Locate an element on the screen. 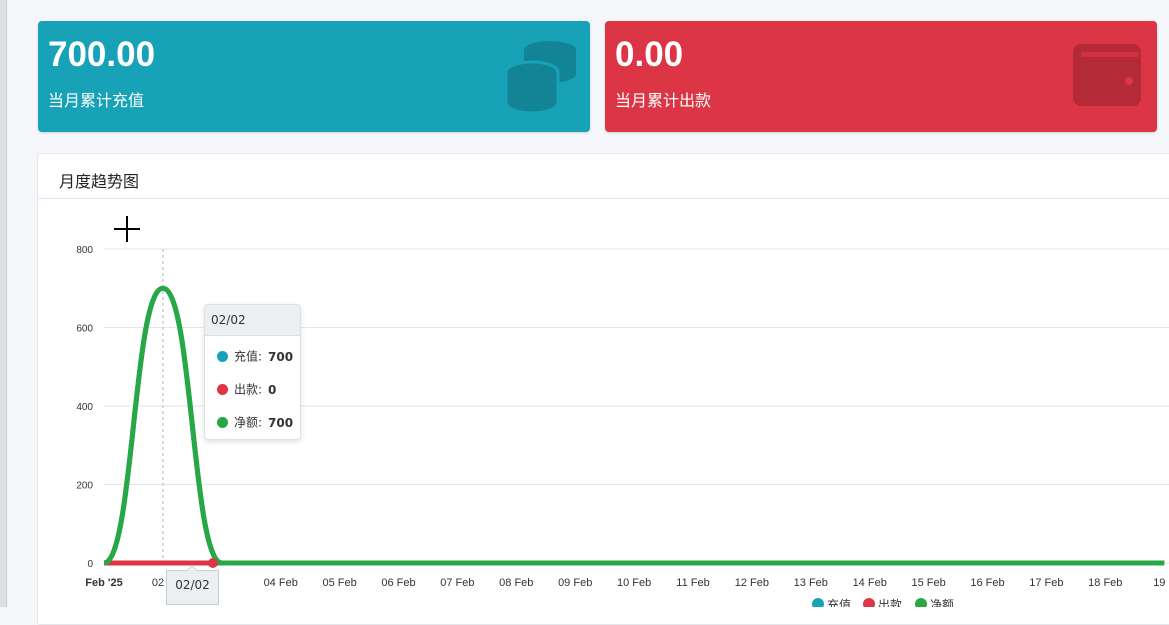  y-tick-label: 200 is located at coordinates (84, 486).